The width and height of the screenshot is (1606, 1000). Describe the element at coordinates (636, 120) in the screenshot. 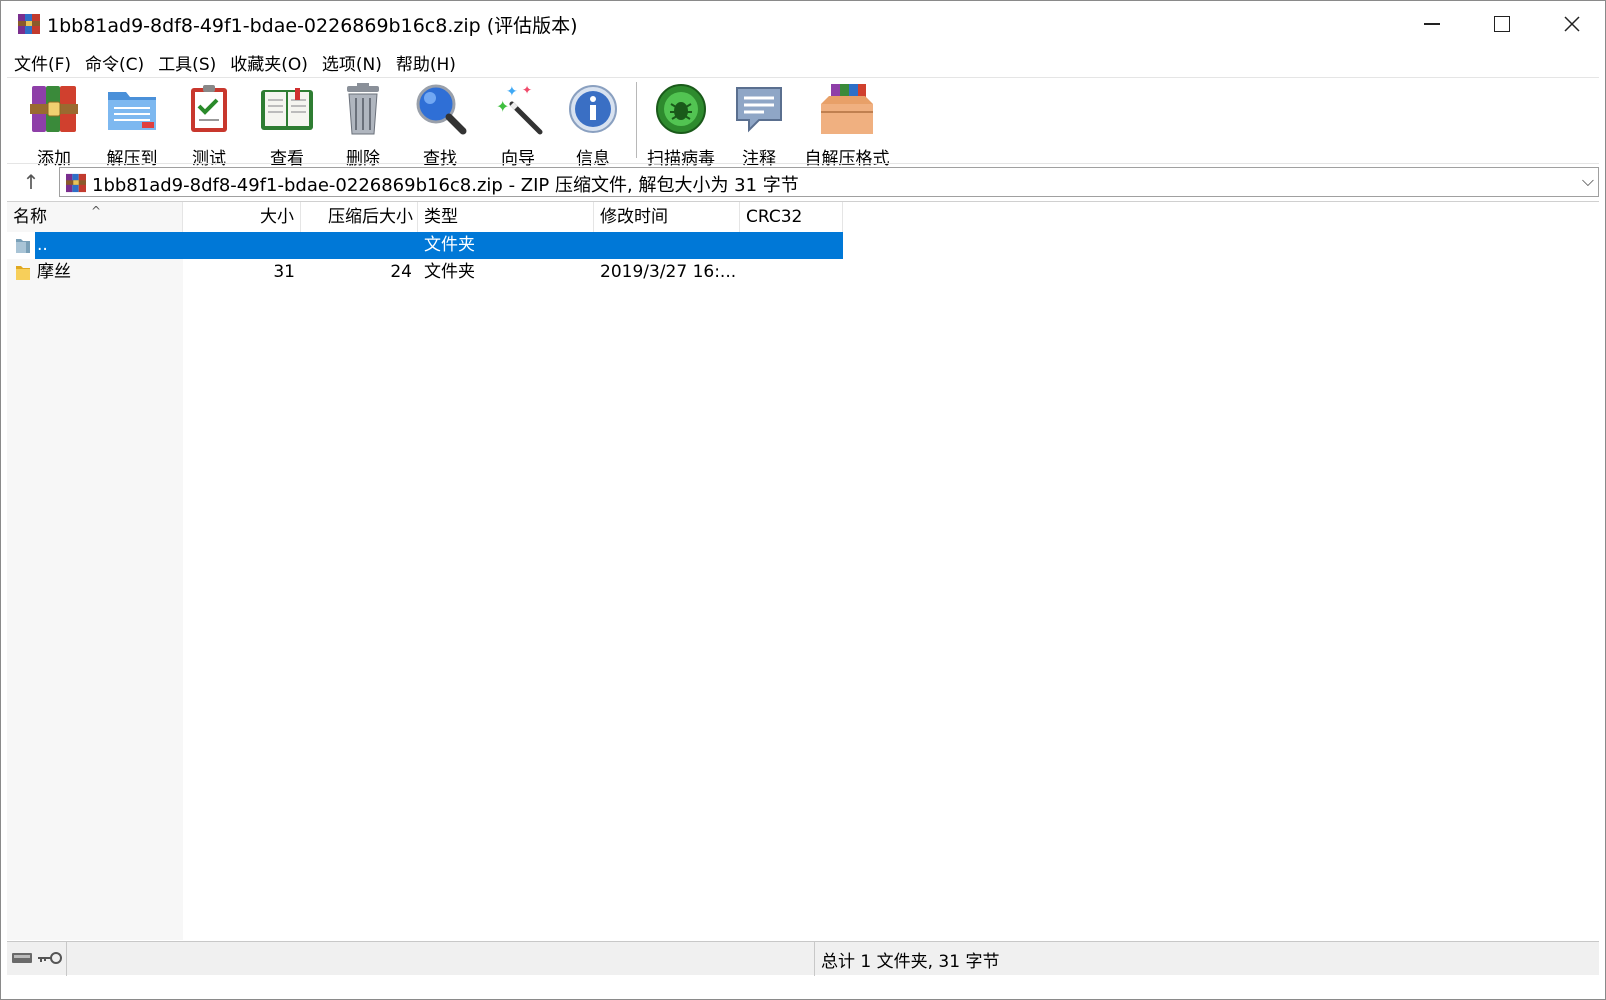

I see `toolbar-separator` at that location.